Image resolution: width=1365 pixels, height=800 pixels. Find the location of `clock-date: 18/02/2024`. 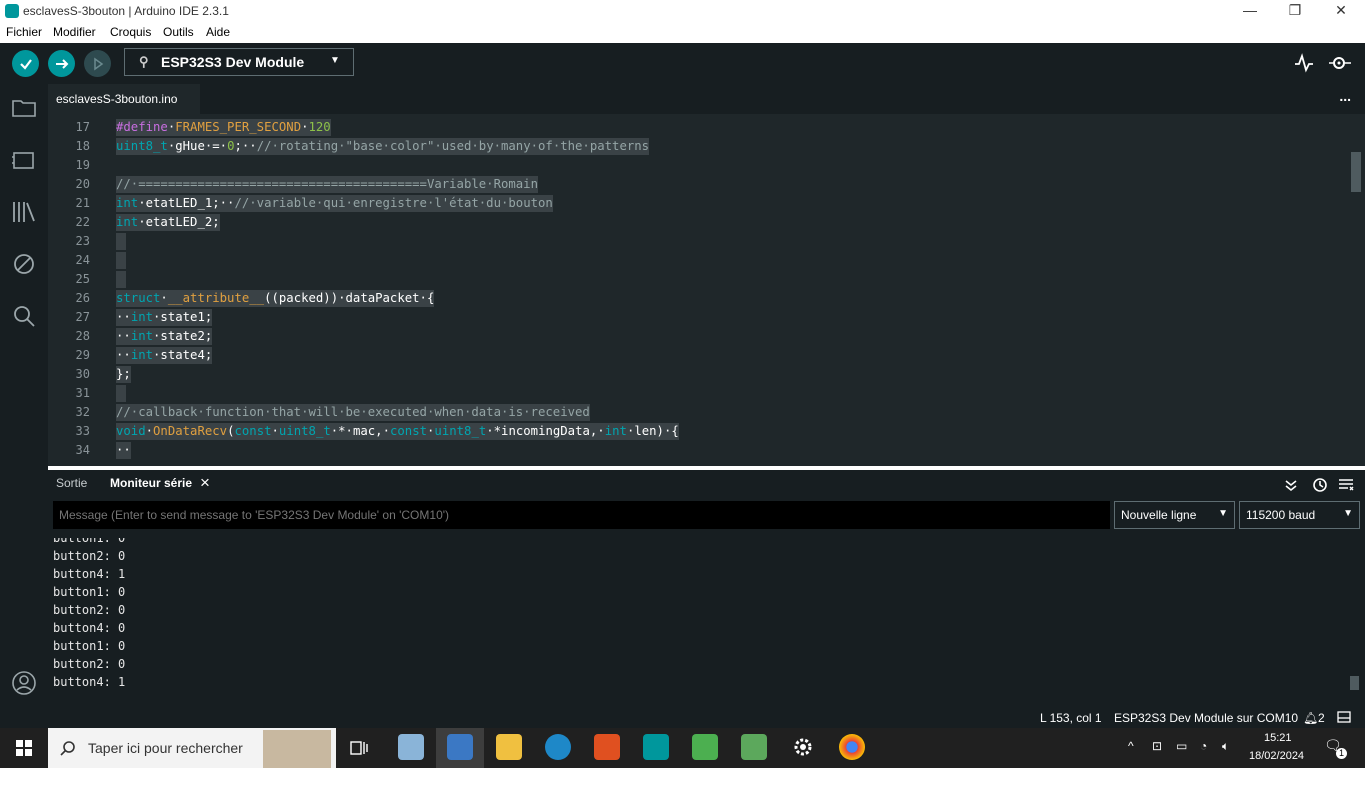

clock-date: 18/02/2024 is located at coordinates (1276, 756).